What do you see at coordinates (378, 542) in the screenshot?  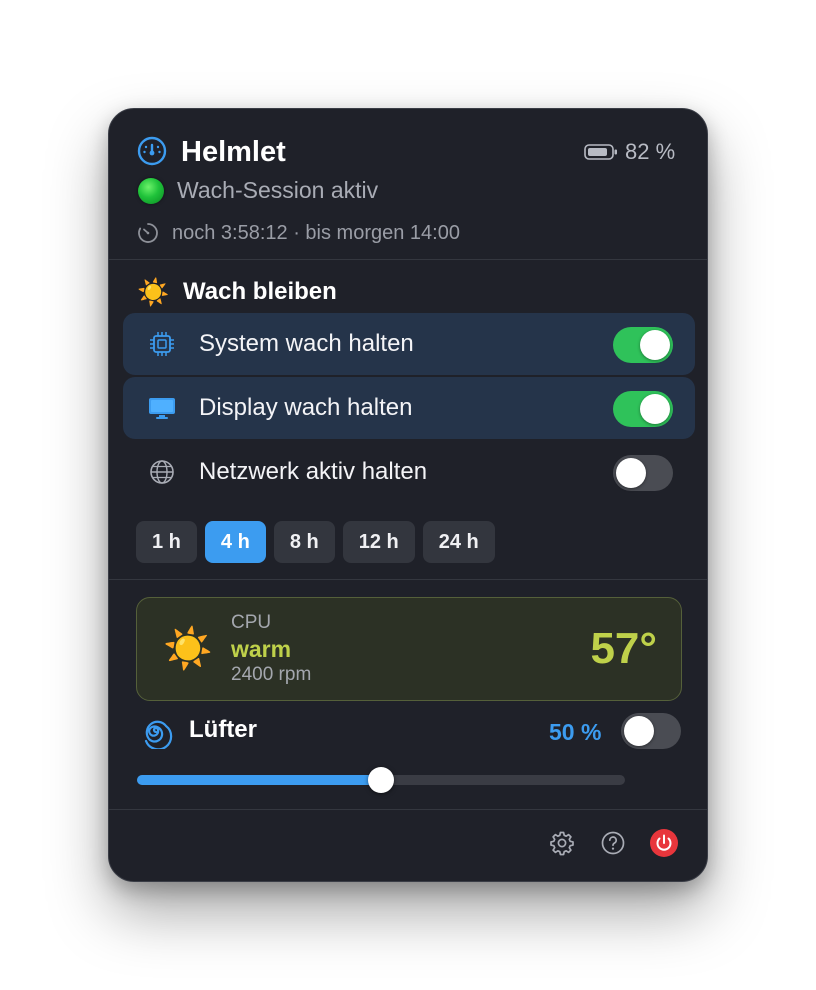 I see `duration-12h: 12 h` at bounding box center [378, 542].